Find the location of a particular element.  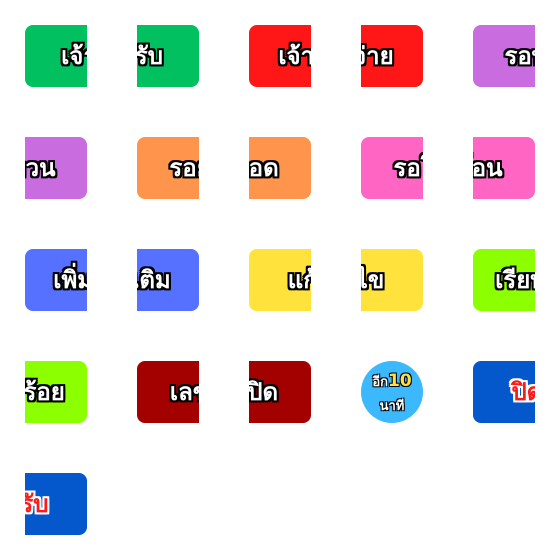

sticker-right-half: รอโอน is located at coordinates (504, 168).